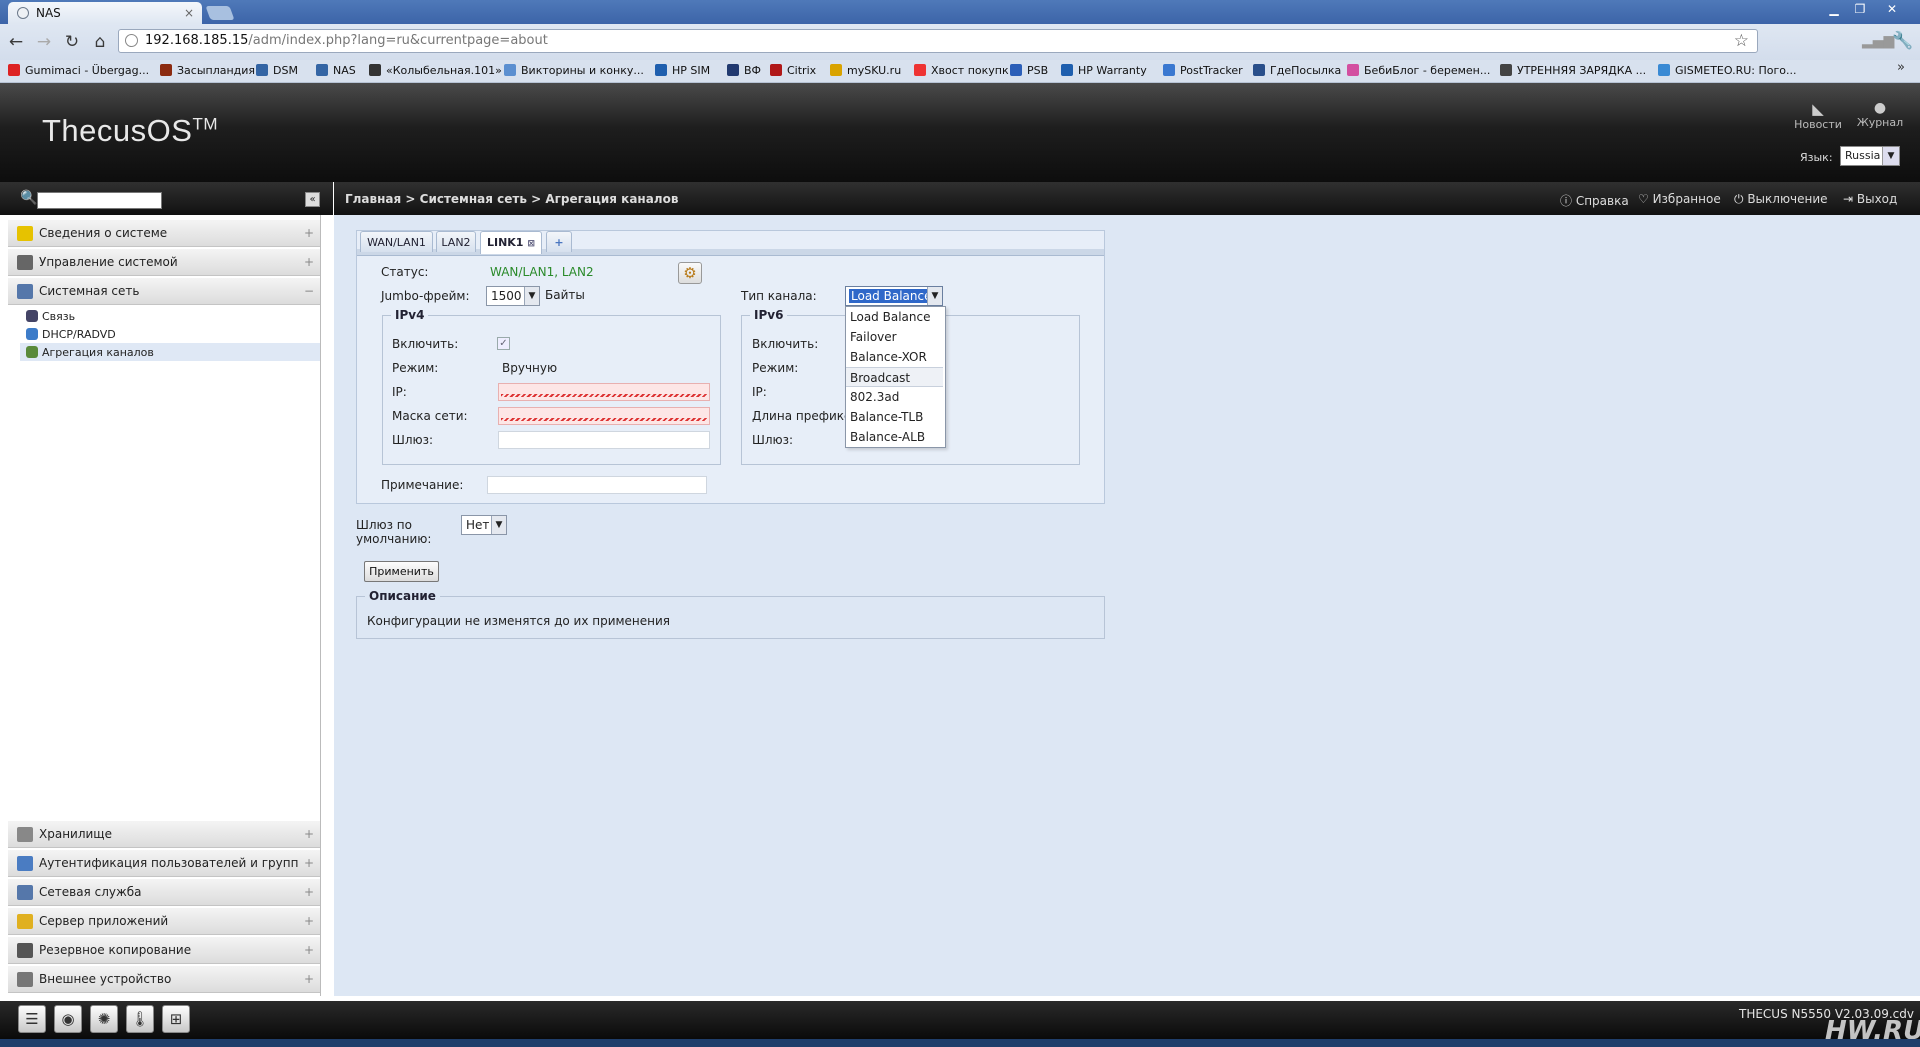 The height and width of the screenshot is (1047, 1920). Describe the element at coordinates (50, 316) in the screenshot. I see `sidebar-item-connection: Связь` at that location.